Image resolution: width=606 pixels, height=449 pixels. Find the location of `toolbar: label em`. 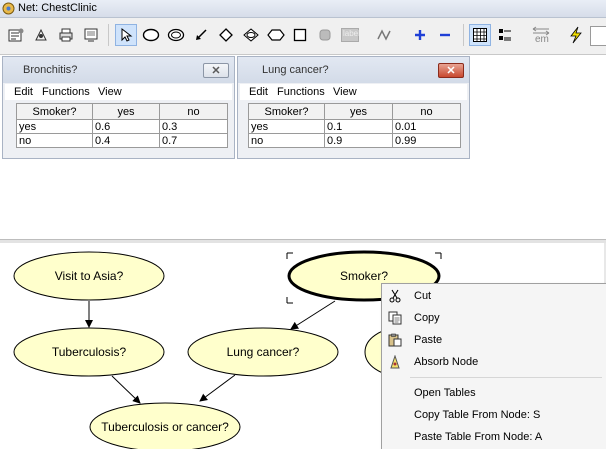

toolbar: label em is located at coordinates (303, 36).